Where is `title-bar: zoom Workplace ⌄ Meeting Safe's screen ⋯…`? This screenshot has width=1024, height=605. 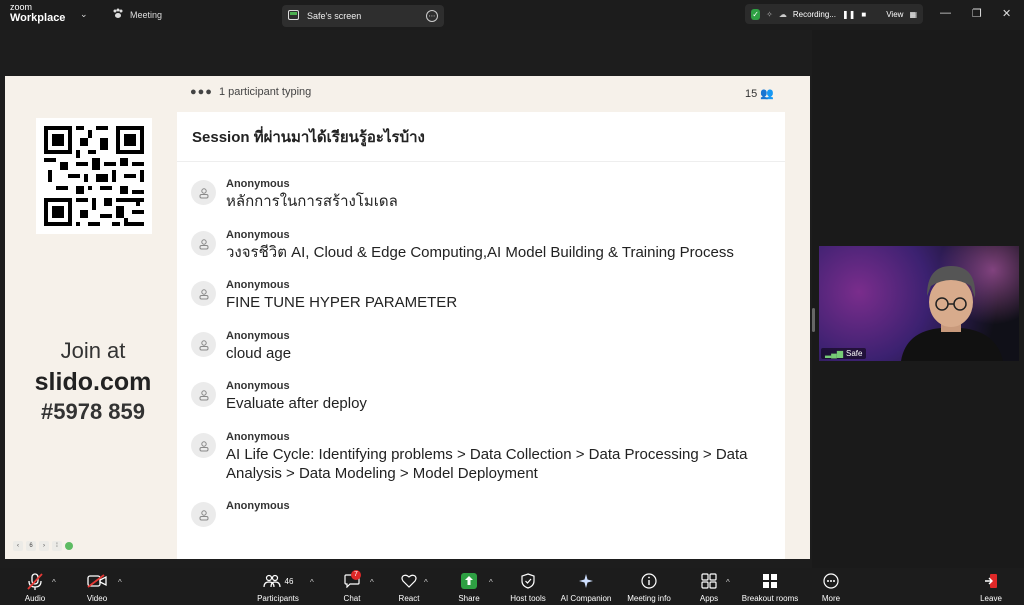 title-bar: zoom Workplace ⌄ Meeting Safe's screen ⋯… is located at coordinates (512, 15).